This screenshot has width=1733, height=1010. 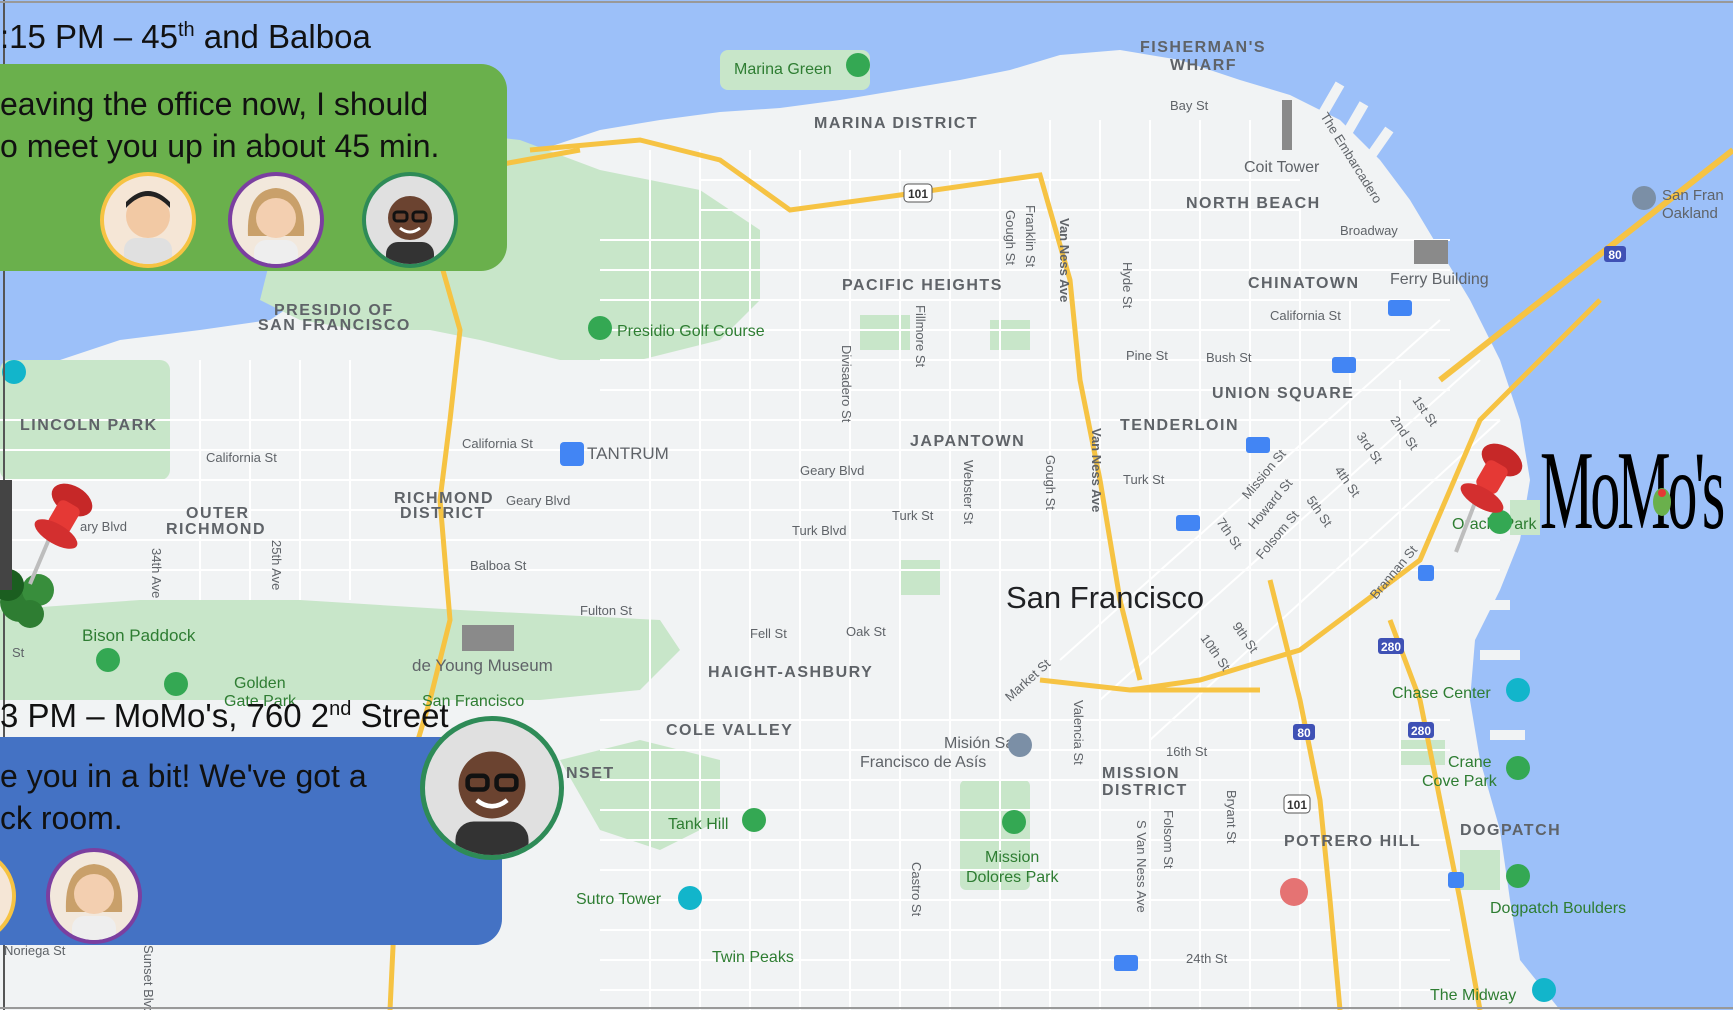 I want to click on svg-text: LINCOLN PARK, so click(x=89, y=425).